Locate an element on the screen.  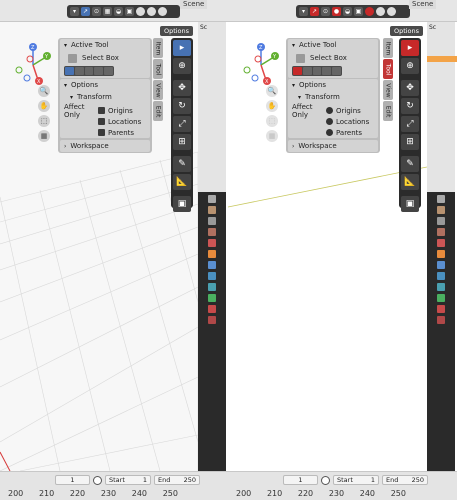
render-props-icon is located at coordinates (441, 210).